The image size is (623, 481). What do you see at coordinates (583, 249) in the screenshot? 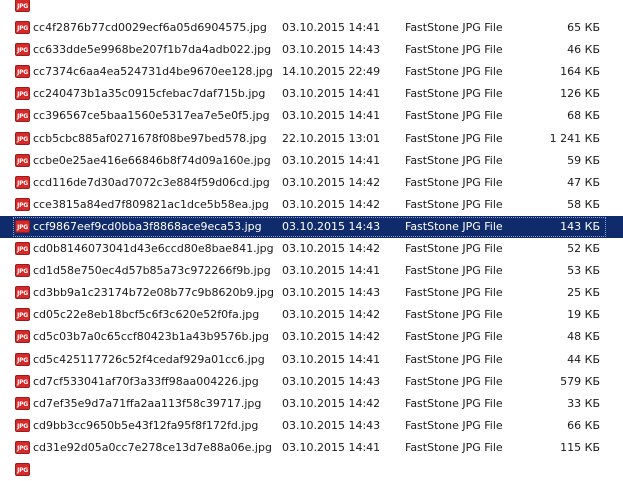
I see `file-size: 52 КБ` at bounding box center [583, 249].